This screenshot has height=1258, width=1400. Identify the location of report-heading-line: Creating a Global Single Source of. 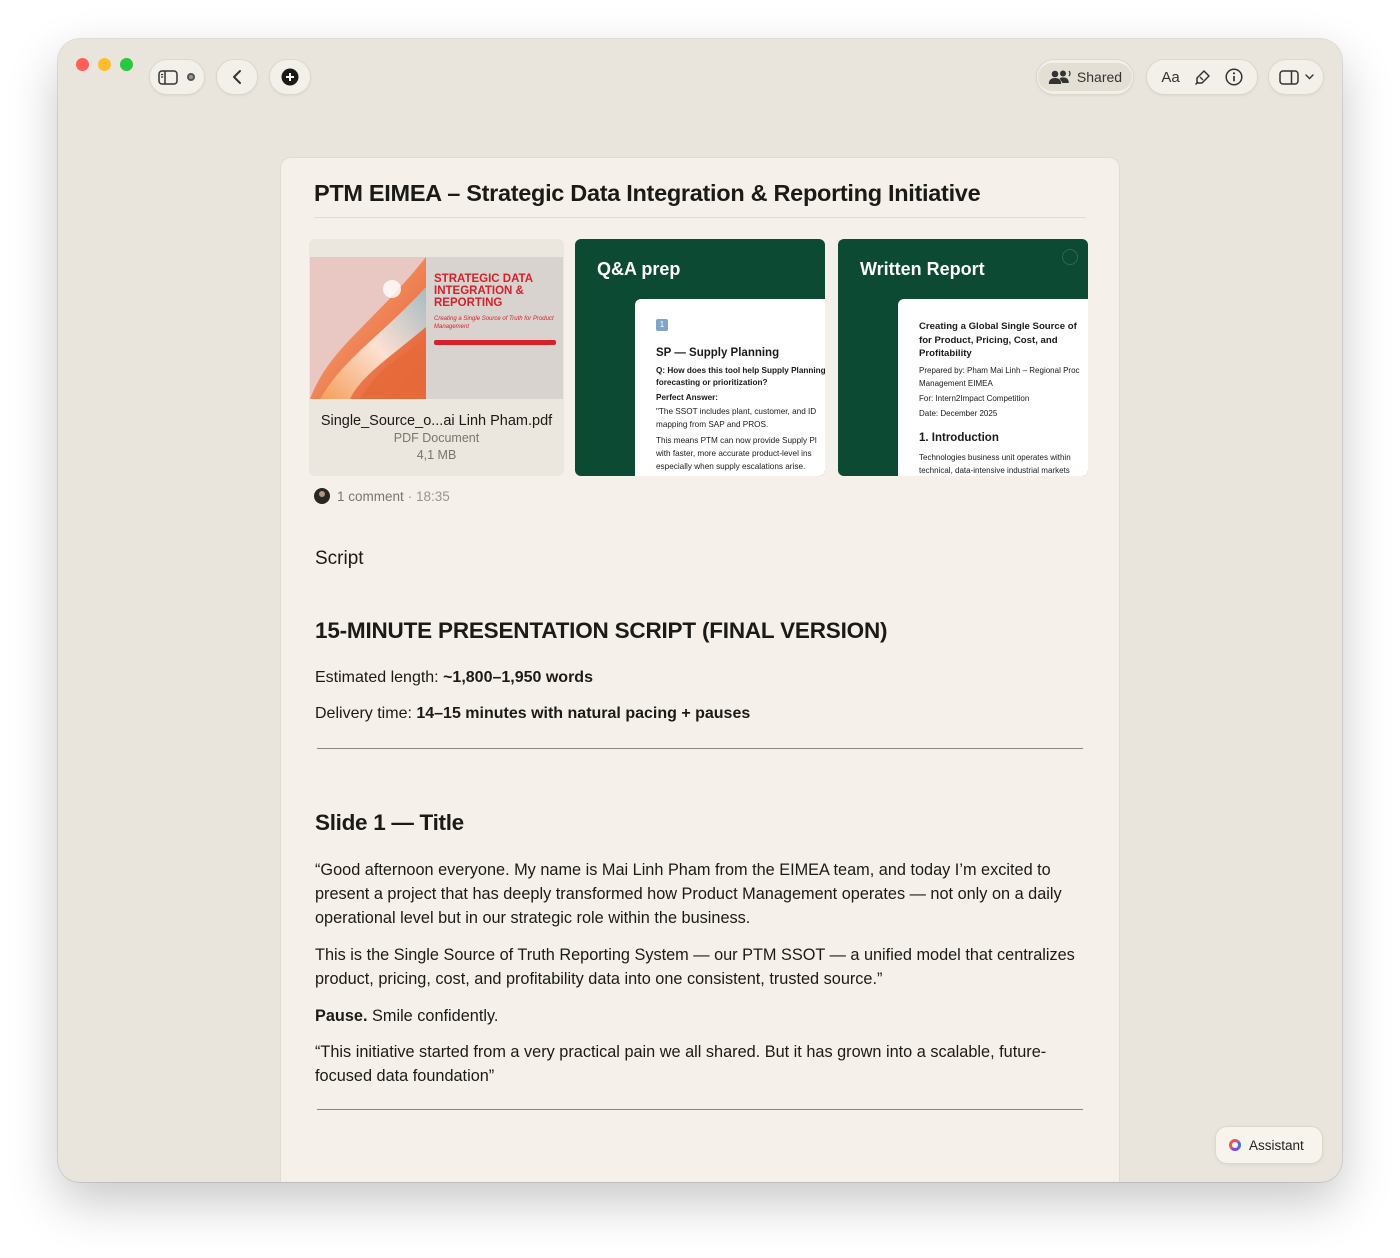
(998, 326).